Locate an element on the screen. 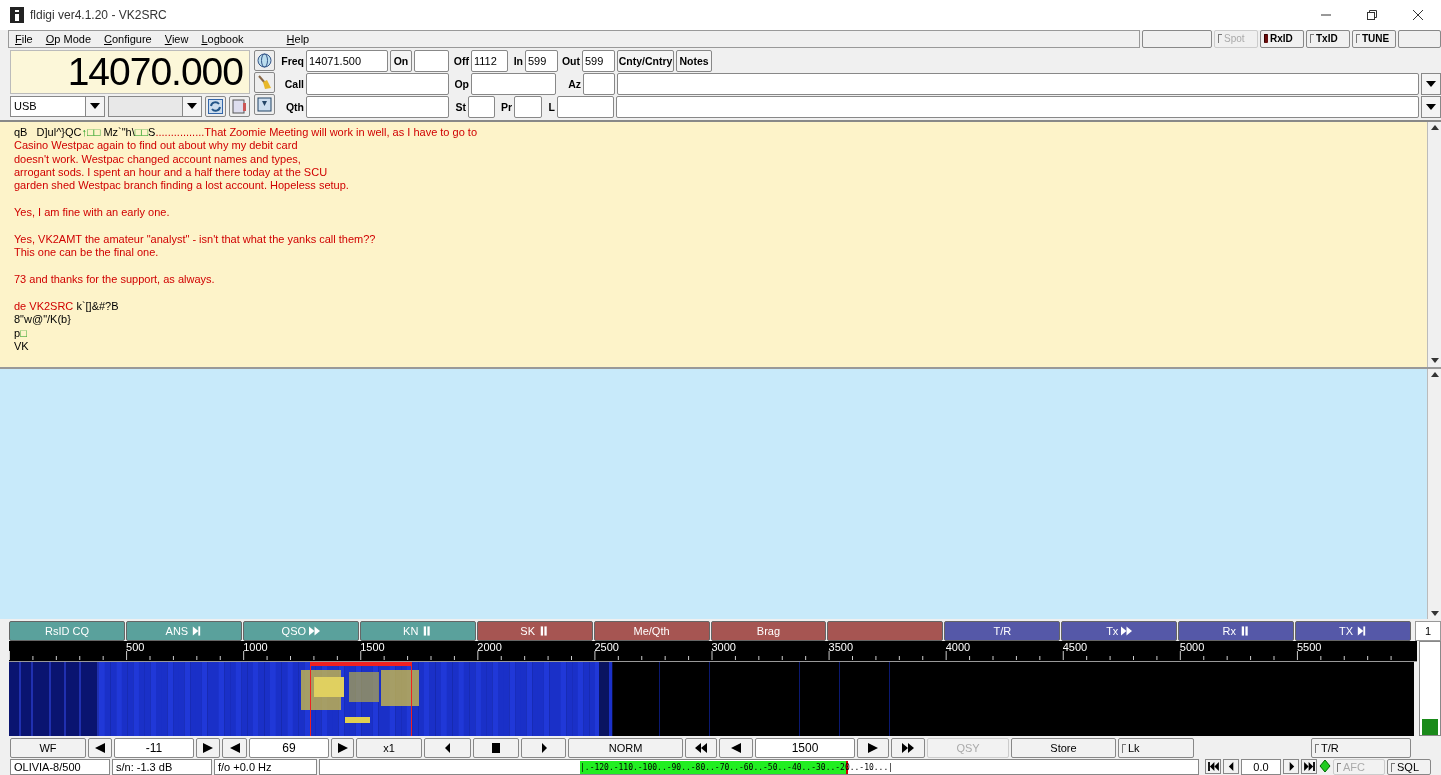 This screenshot has width=1441, height=775. text-line: VK is located at coordinates (22, 347).